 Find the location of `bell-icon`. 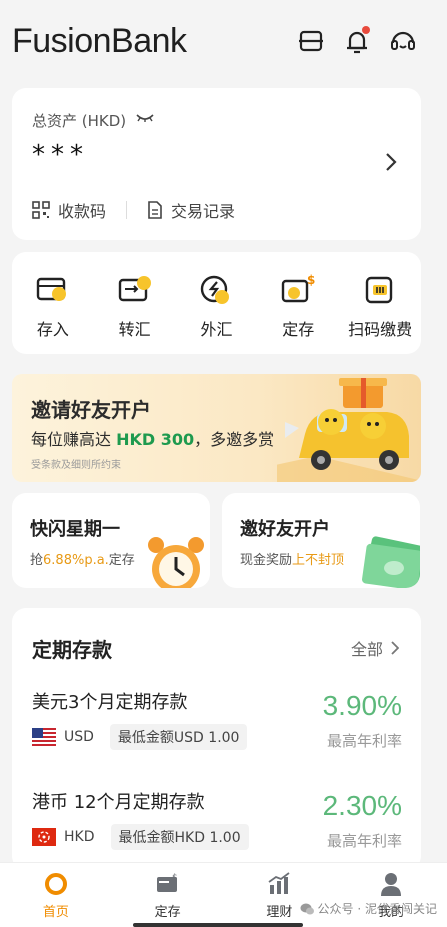

bell-icon is located at coordinates (357, 41).